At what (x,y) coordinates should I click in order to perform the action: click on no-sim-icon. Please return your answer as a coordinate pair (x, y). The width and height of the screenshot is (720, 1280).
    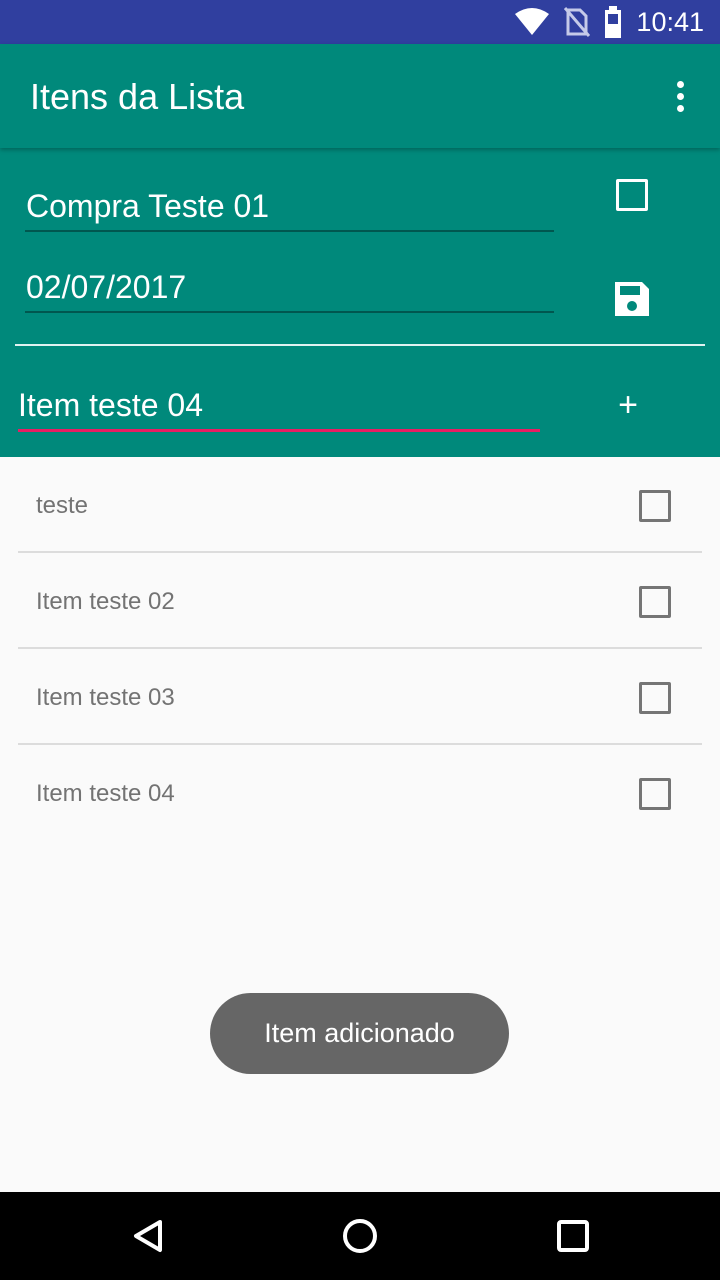
    Looking at the image, I should click on (577, 22).